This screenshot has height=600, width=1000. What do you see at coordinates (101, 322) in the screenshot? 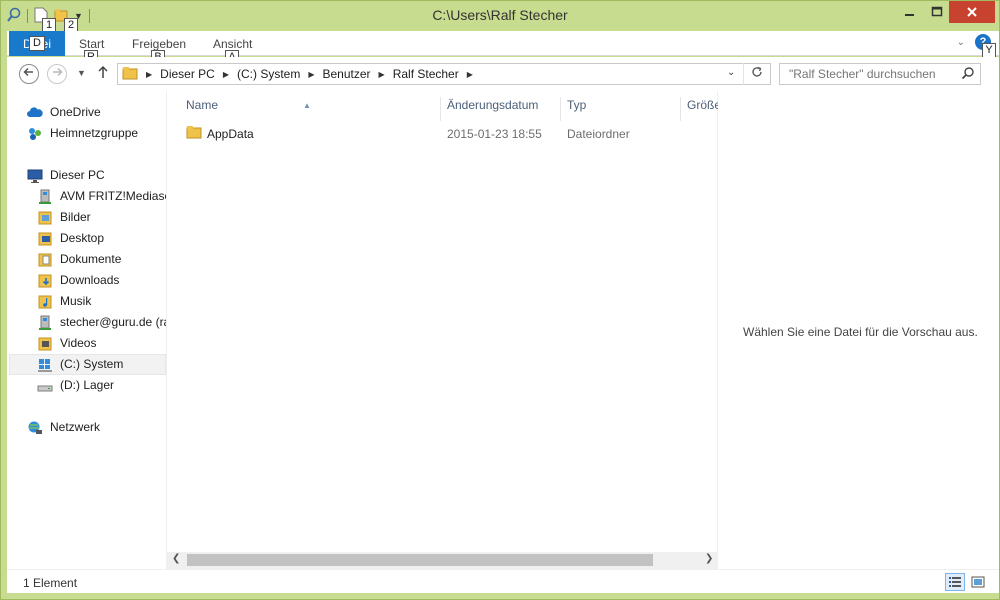
I see `nav-item-stecher-guru: stecher@guru.de (ra` at bounding box center [101, 322].